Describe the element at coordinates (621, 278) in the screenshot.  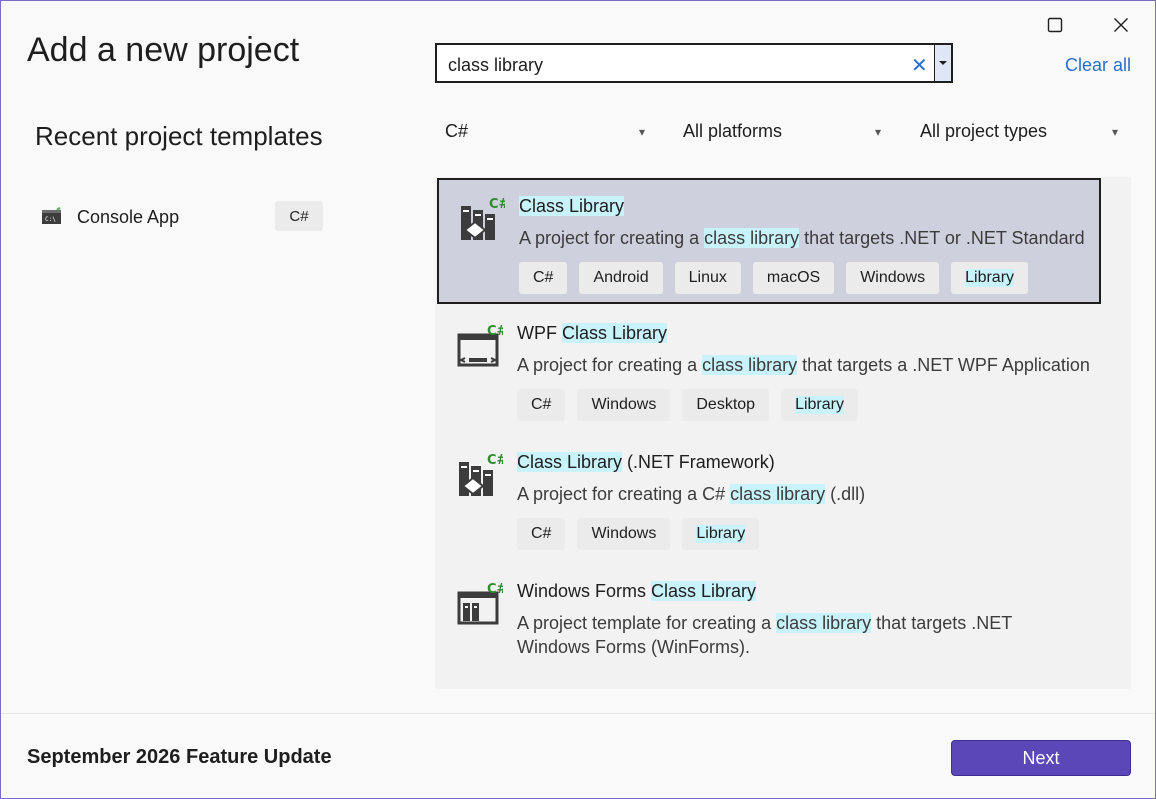
I see `tag: Android` at that location.